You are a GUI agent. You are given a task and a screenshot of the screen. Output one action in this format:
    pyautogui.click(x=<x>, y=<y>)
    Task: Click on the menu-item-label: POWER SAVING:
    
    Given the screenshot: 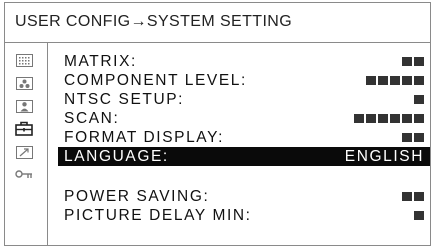 What is the action you would take?
    pyautogui.click(x=137, y=196)
    